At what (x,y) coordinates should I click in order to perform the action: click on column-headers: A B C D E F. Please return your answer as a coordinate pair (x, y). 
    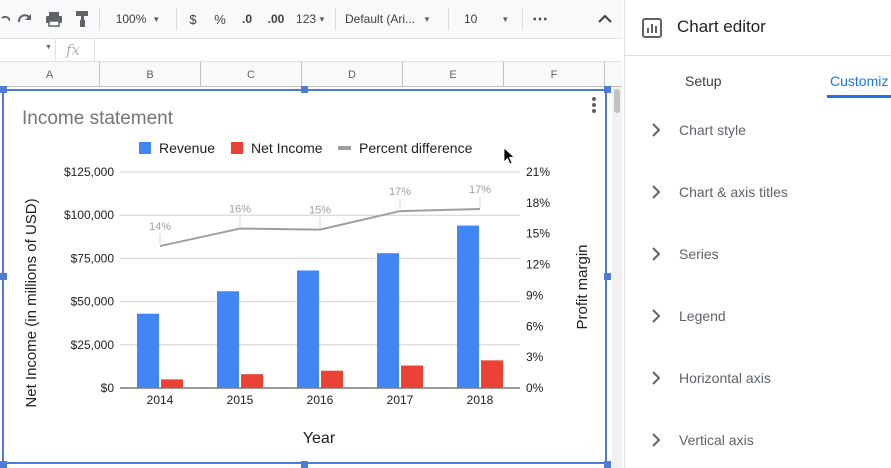
    Looking at the image, I should click on (311, 74).